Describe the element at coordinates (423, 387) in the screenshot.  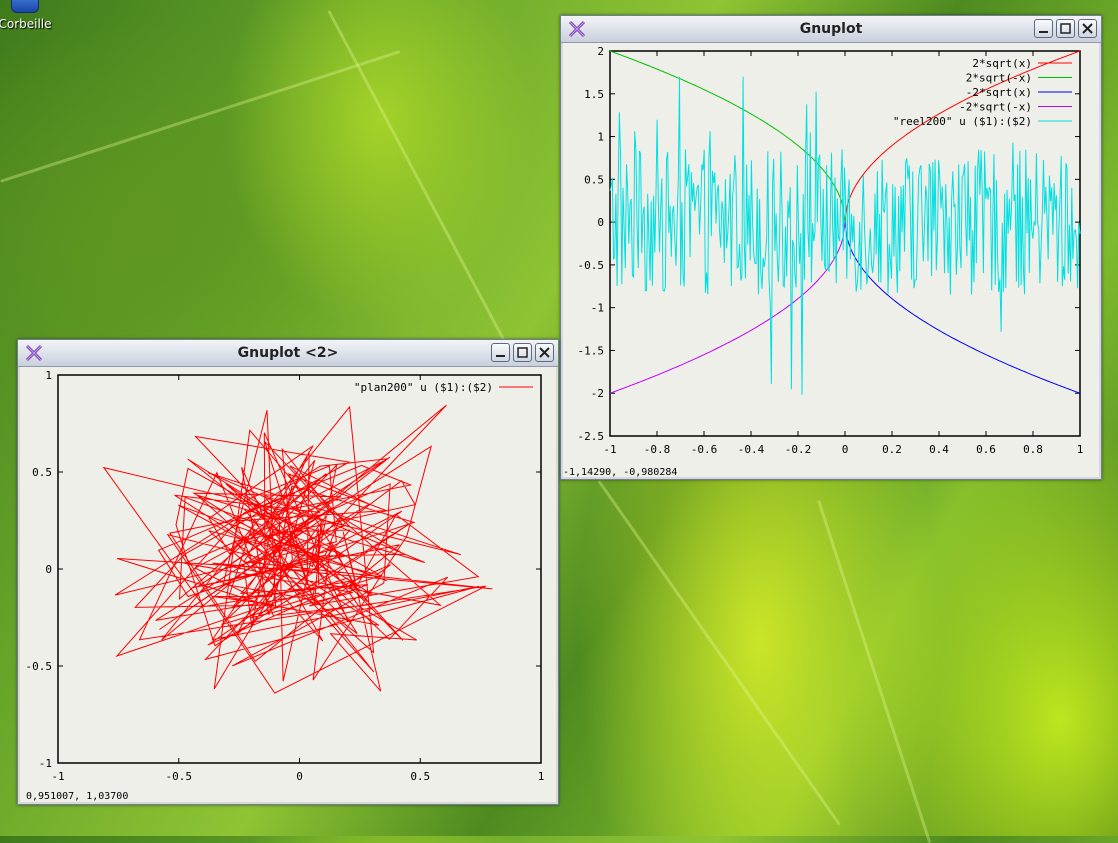
I see `legend-entry: "plan200" u ($1):($2)` at that location.